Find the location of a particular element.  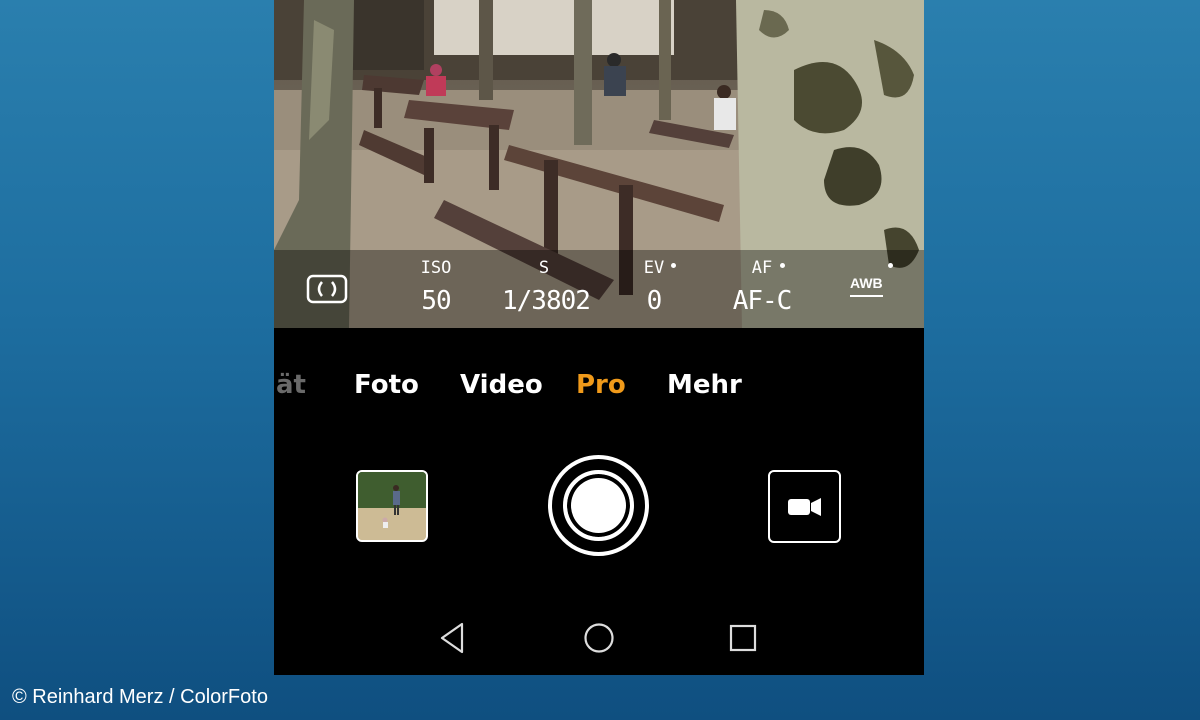

gallery-thumbnail is located at coordinates (392, 506).